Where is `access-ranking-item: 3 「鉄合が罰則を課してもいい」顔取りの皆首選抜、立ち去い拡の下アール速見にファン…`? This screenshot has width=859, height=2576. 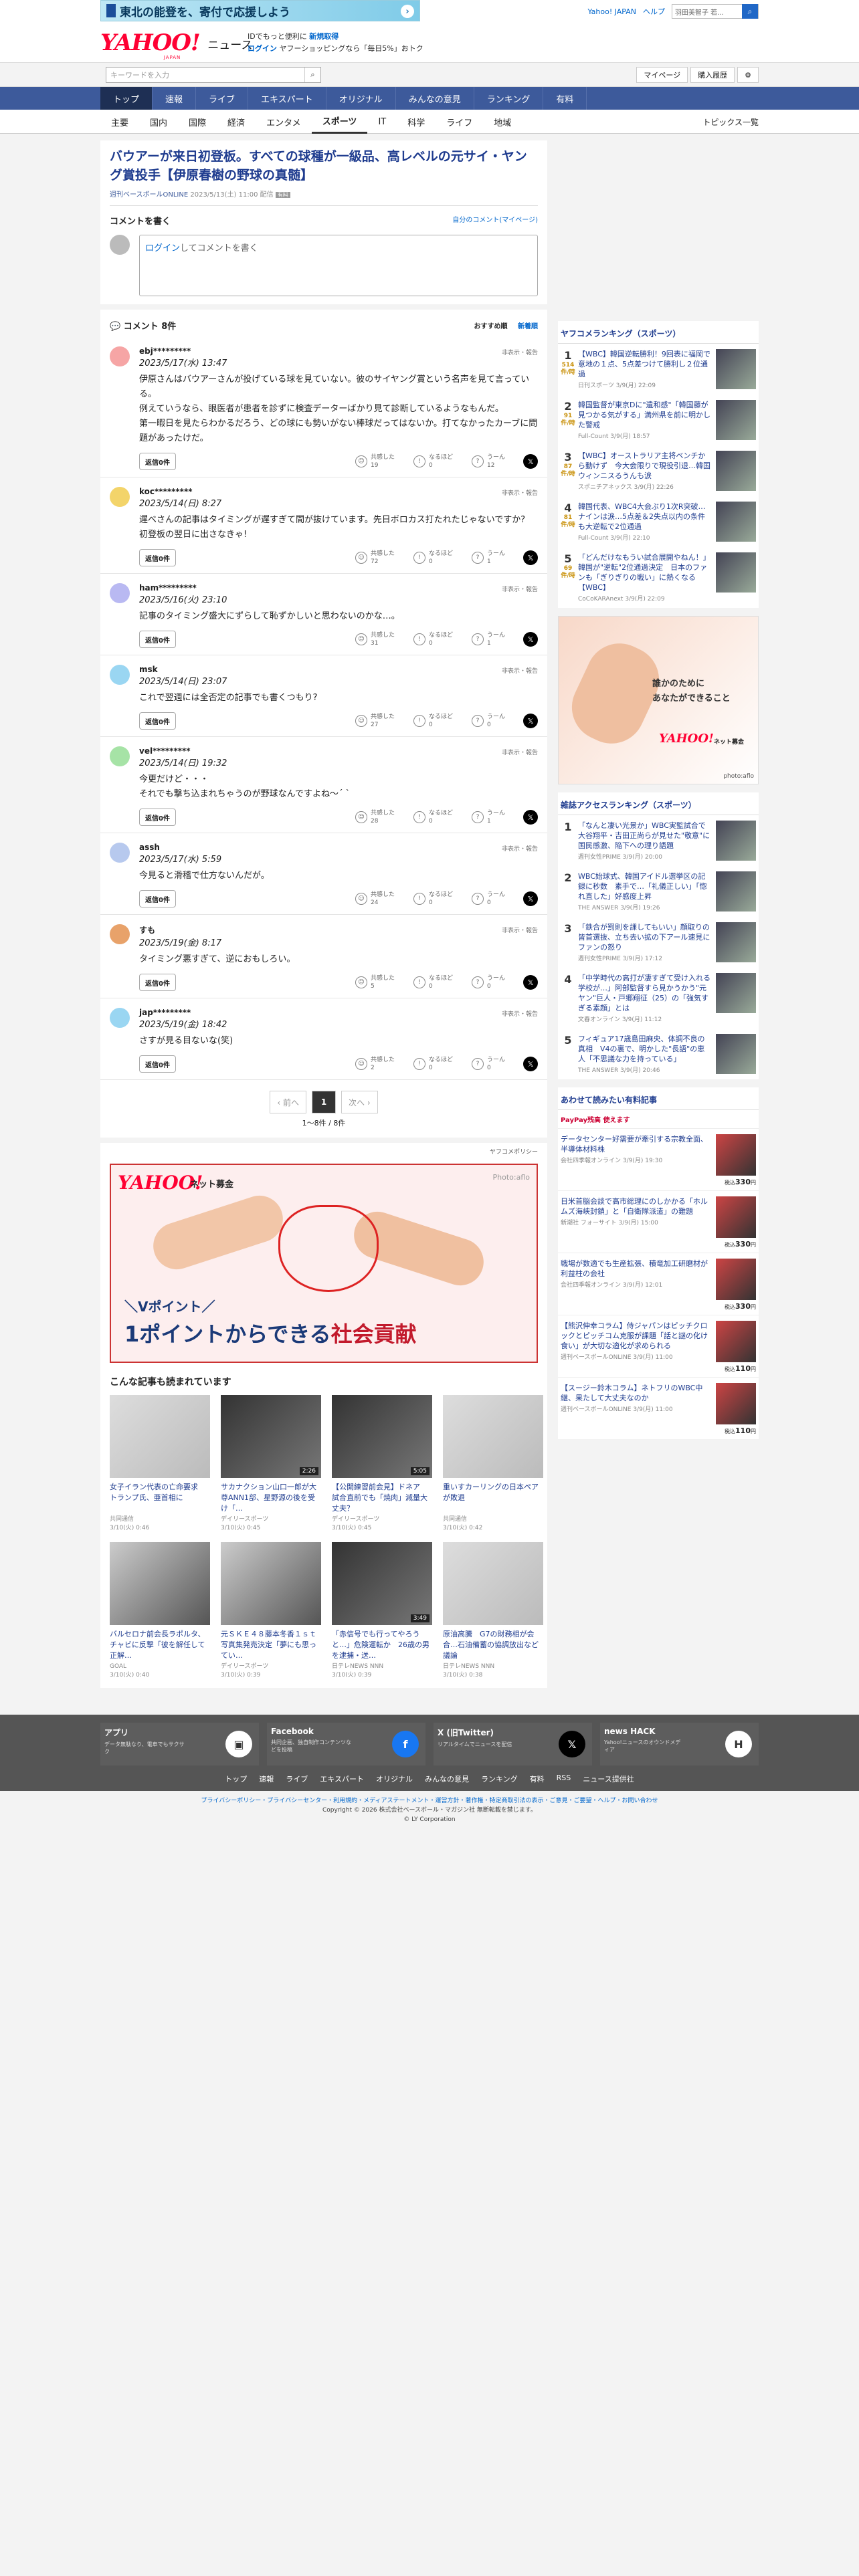
access-ranking-item: 3 「鉄合が罰則を課してもいい」顔取りの皆首選抜、立ち去い拡の下アール速見にファン… is located at coordinates (658, 942).